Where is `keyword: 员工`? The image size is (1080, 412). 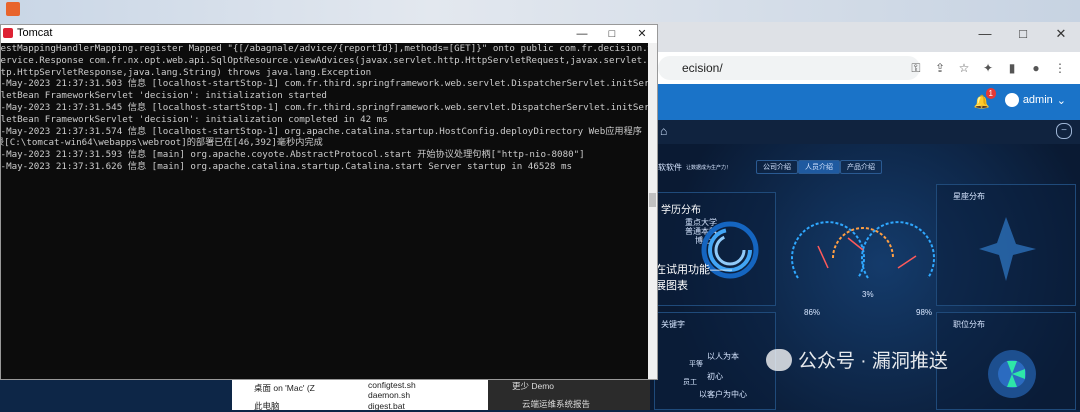 keyword: 员工 is located at coordinates (690, 382).